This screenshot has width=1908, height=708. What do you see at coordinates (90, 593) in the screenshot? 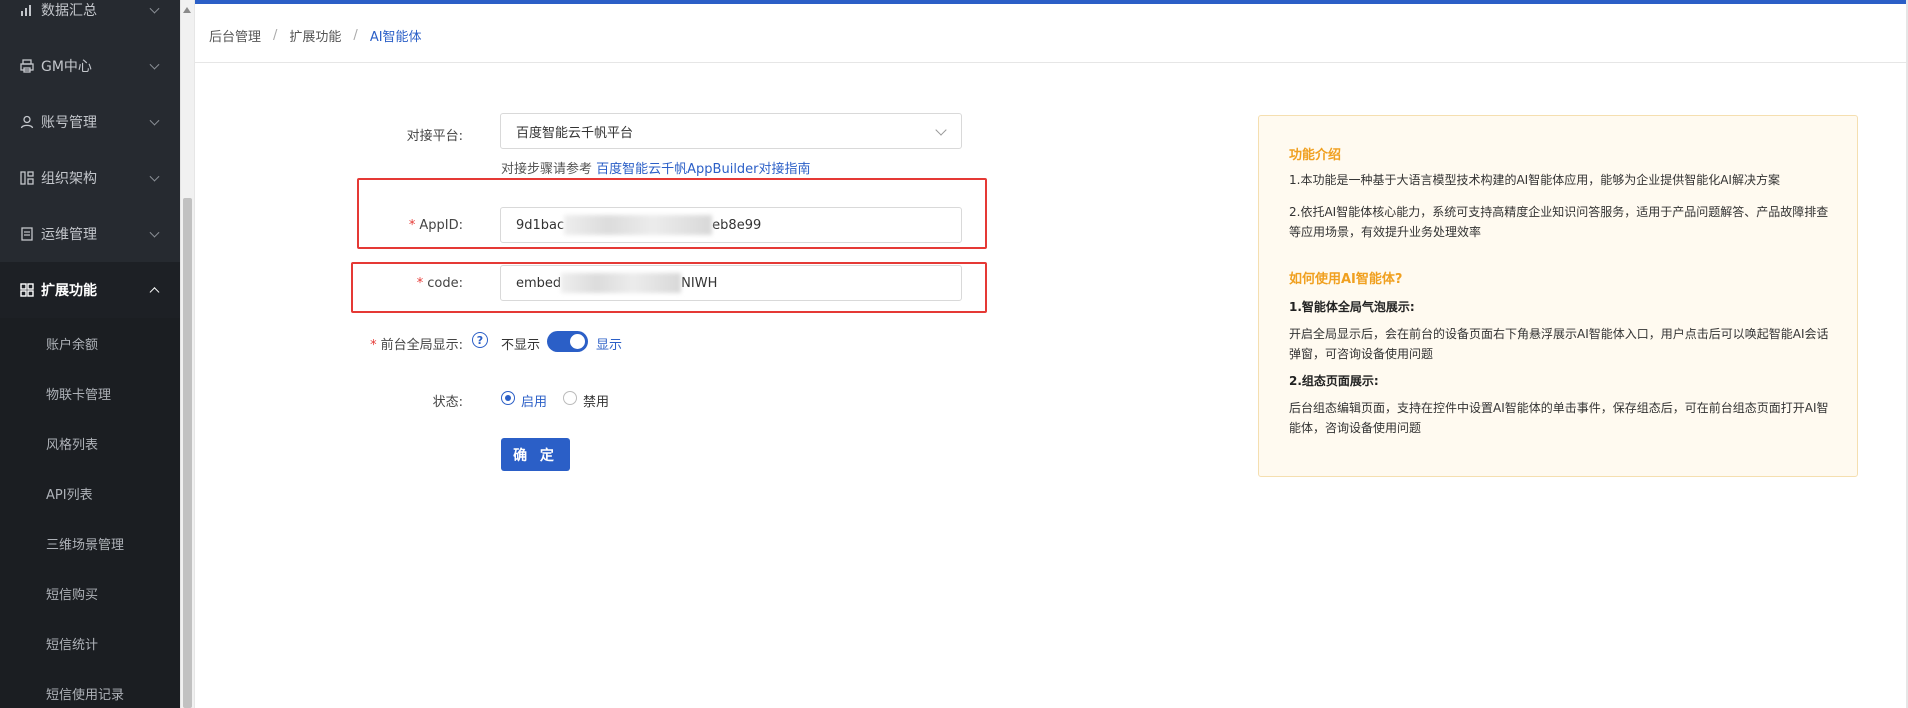
I see `submenu-item-sms-purchase: 短信购买` at bounding box center [90, 593].